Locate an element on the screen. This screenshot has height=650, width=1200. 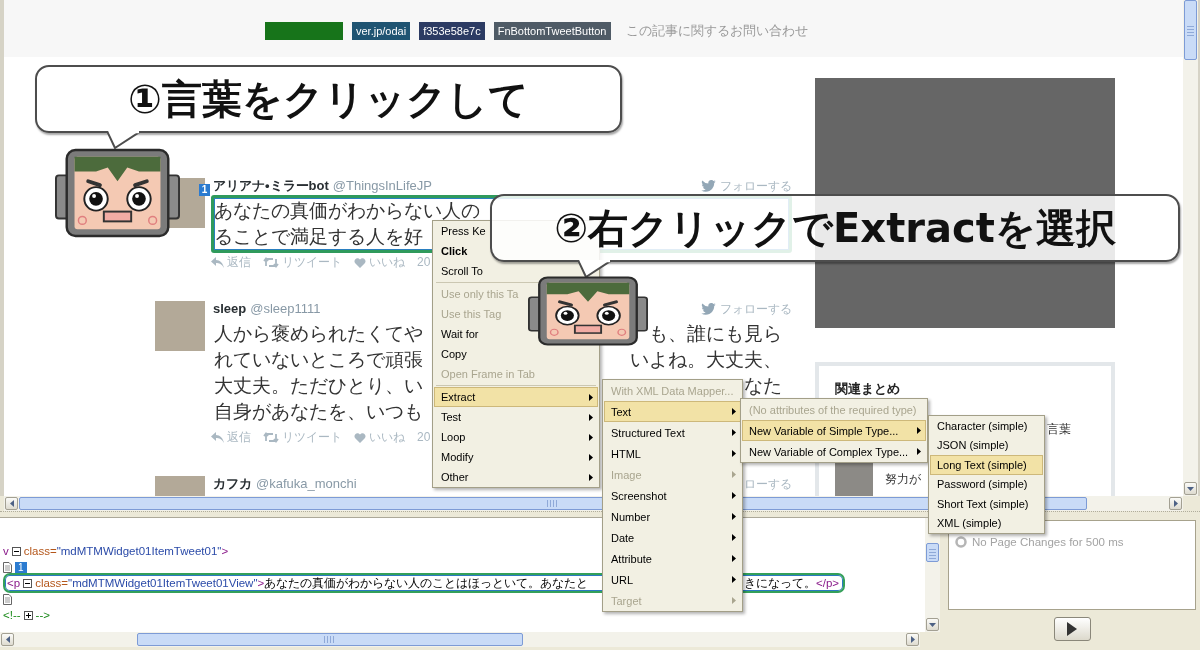
menu-item: Copy is located at coordinates (453, 354).